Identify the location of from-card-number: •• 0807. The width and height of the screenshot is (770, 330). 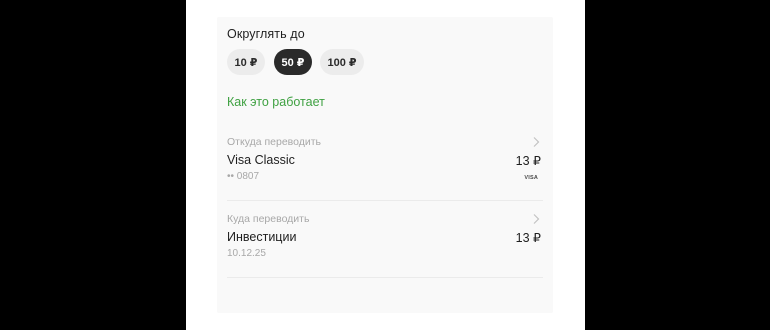
(243, 176).